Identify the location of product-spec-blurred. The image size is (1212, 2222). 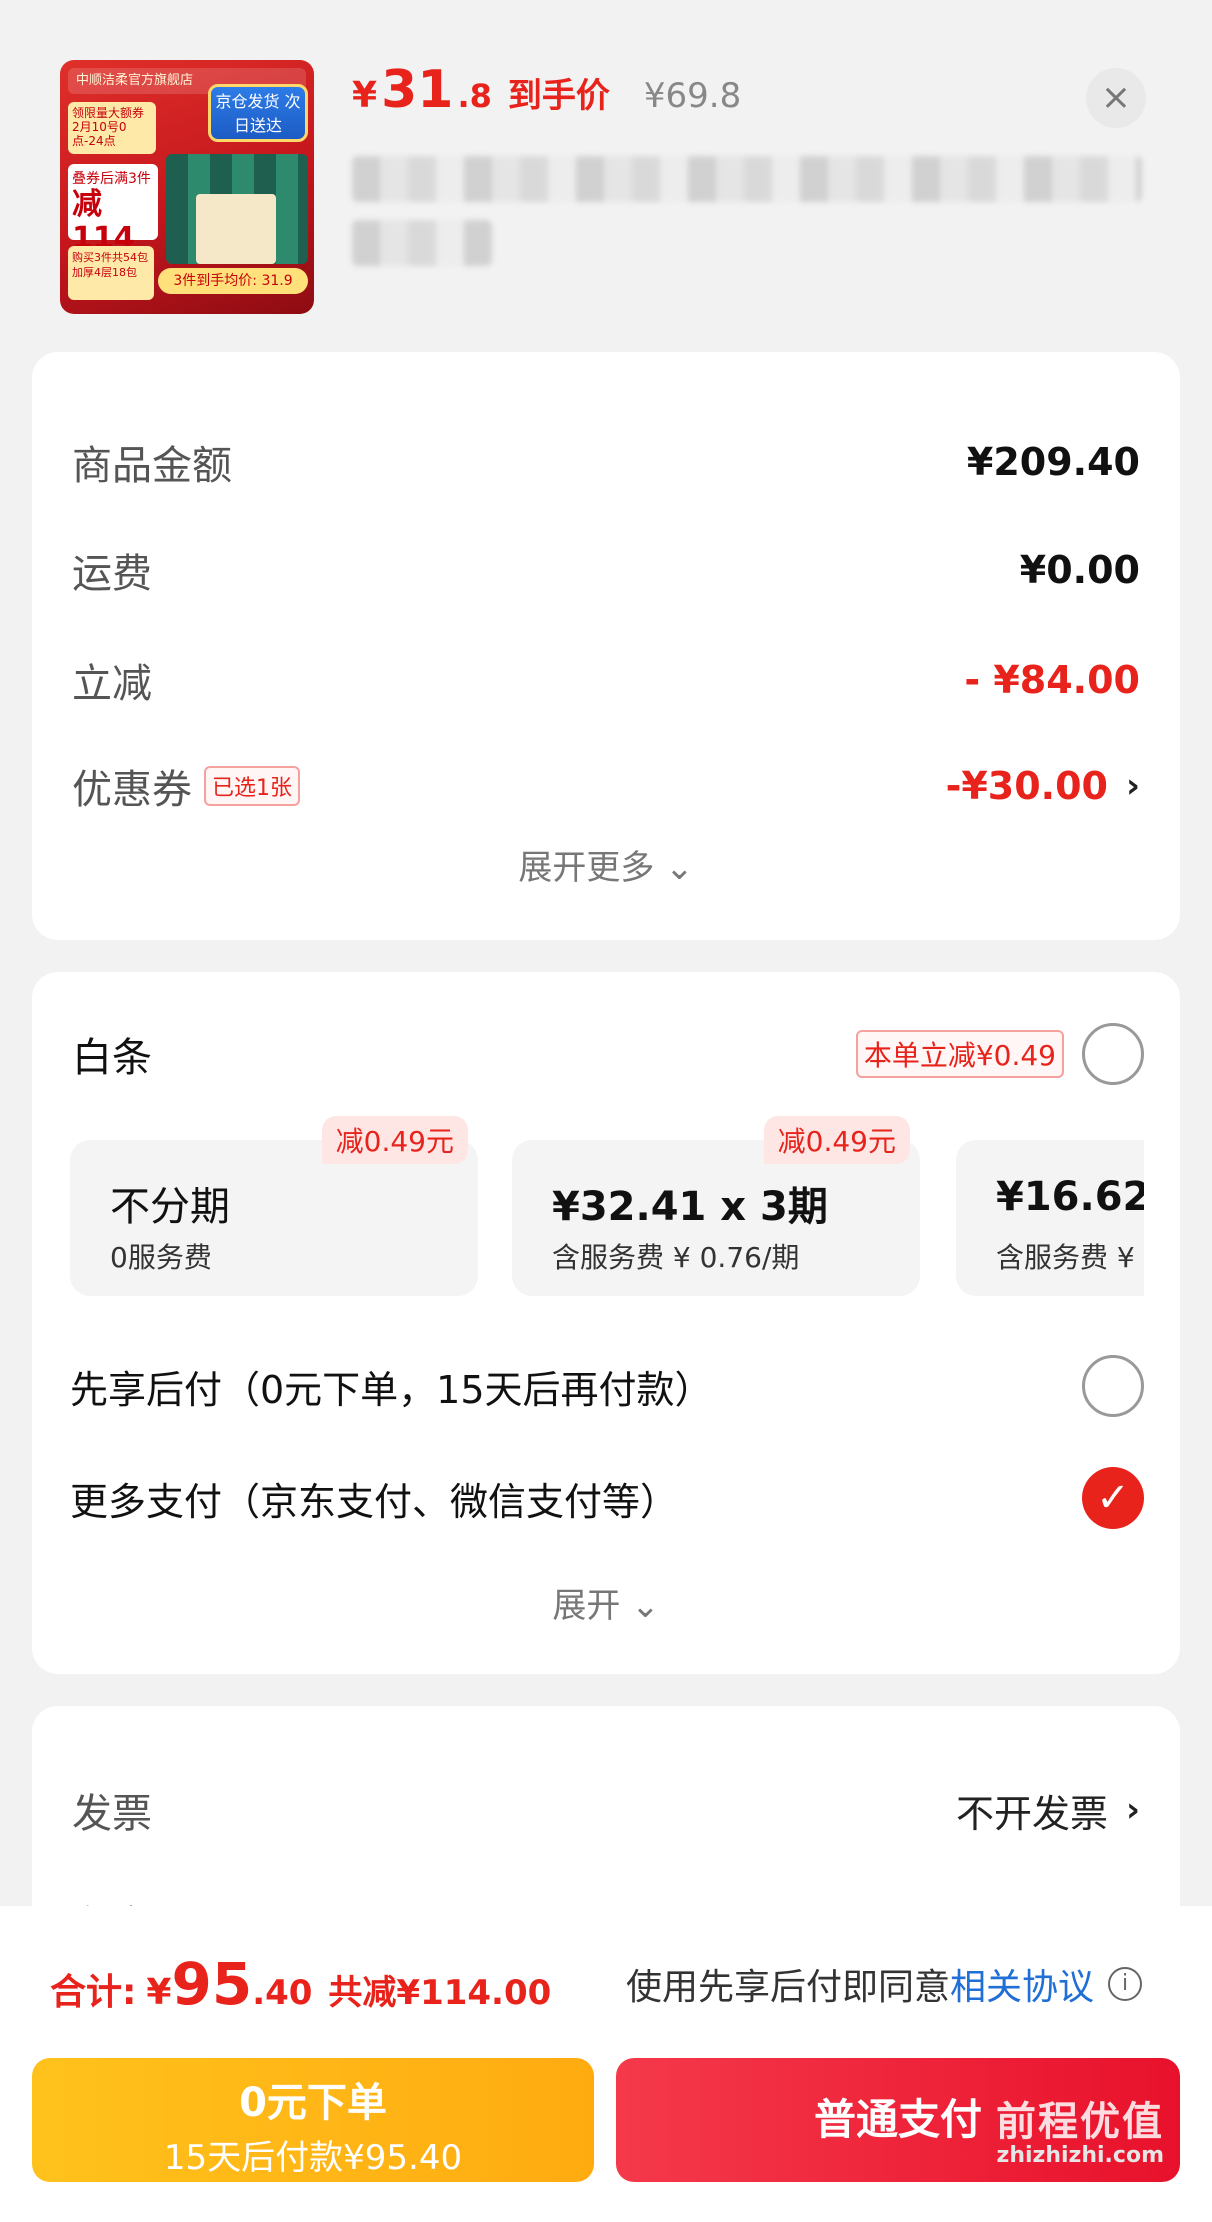
(422, 243).